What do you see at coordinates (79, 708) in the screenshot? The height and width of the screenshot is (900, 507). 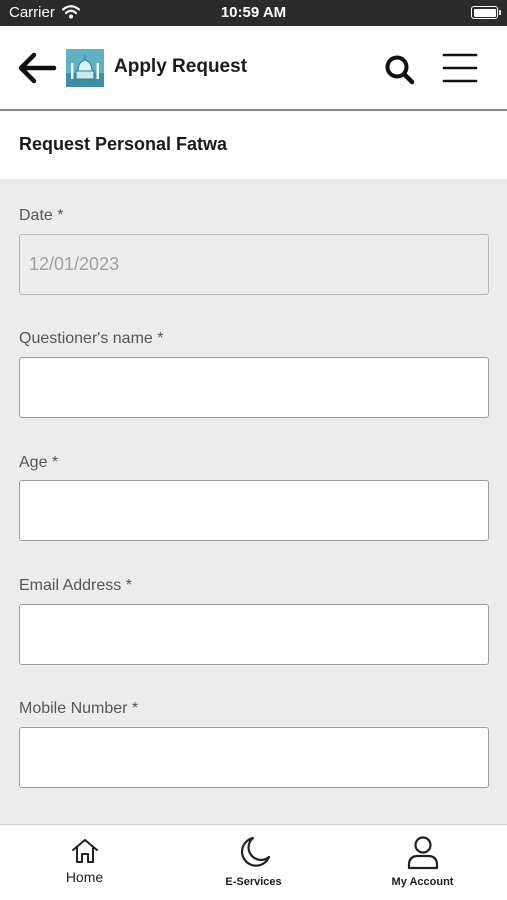 I see `mobile-number-label: Mobile Number *` at bounding box center [79, 708].